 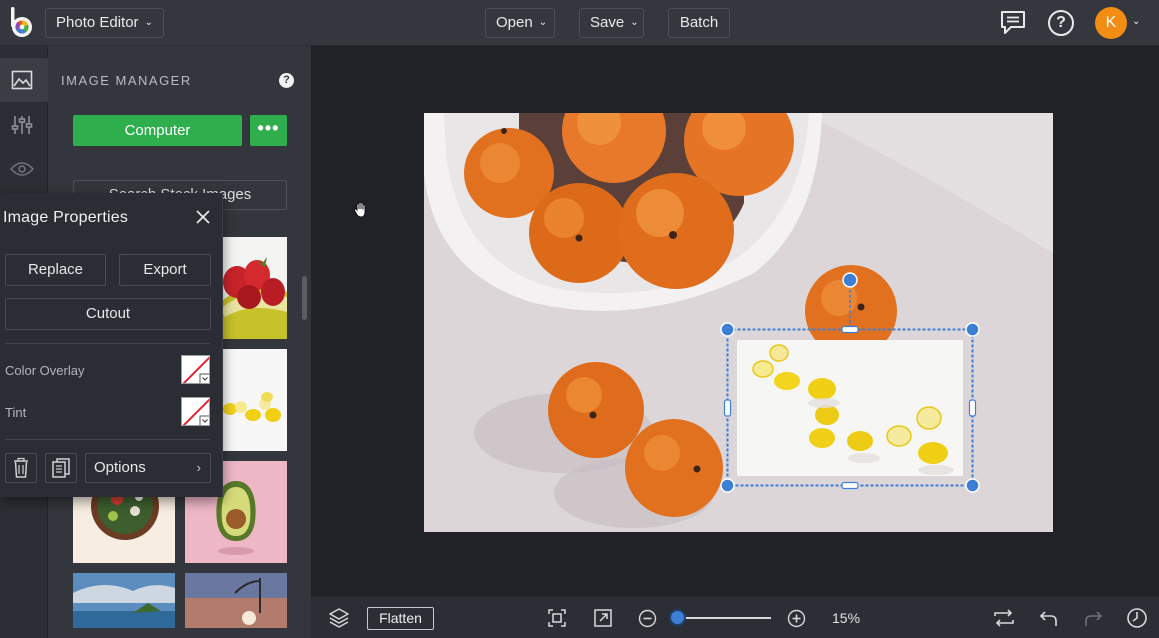 I want to click on computer-upload-button: Computer, so click(x=157, y=130).